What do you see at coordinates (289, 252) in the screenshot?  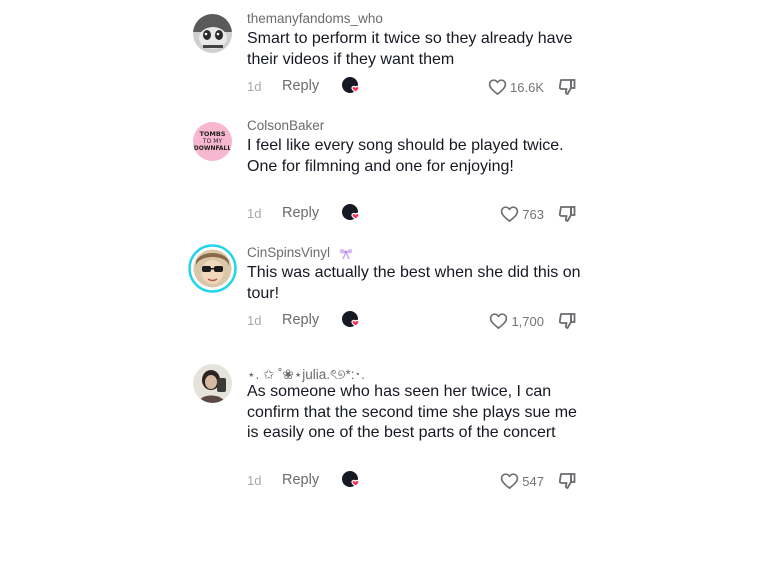 I see `username-text: CinSpinsVinyl` at bounding box center [289, 252].